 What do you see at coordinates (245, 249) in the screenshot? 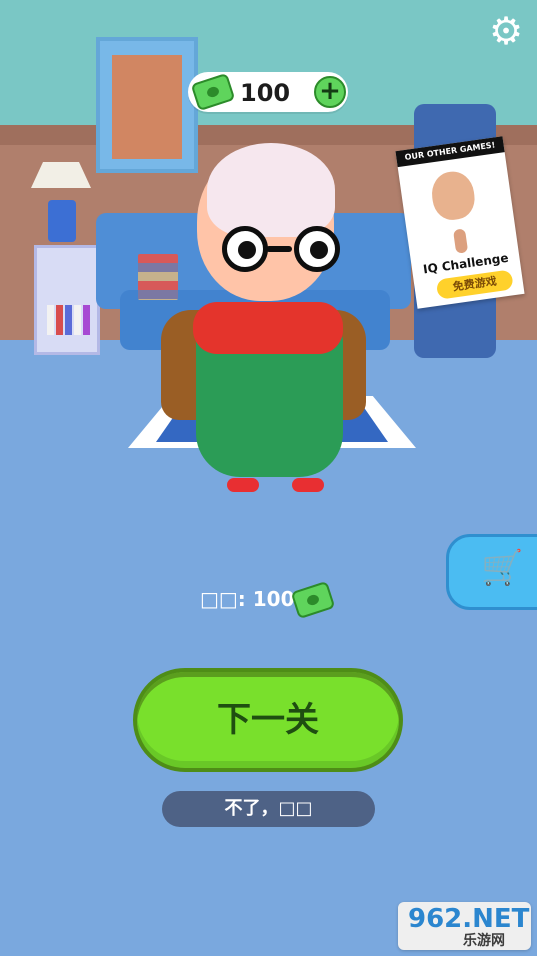
I see `glasses-left-lens` at bounding box center [245, 249].